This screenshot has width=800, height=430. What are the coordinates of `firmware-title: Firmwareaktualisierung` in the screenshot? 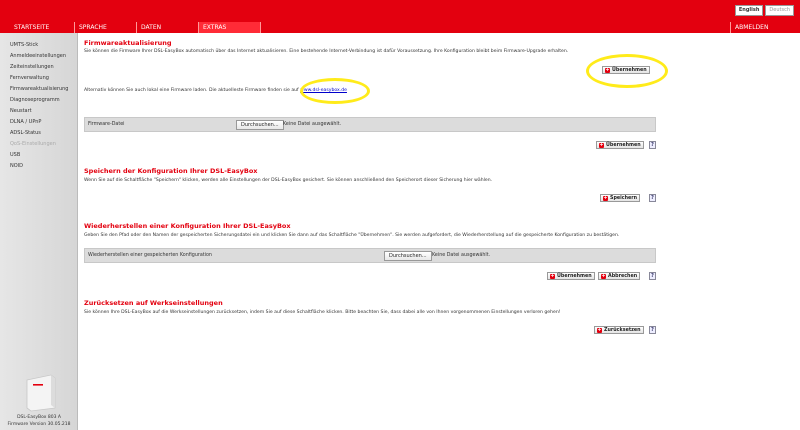 It's located at (128, 43).